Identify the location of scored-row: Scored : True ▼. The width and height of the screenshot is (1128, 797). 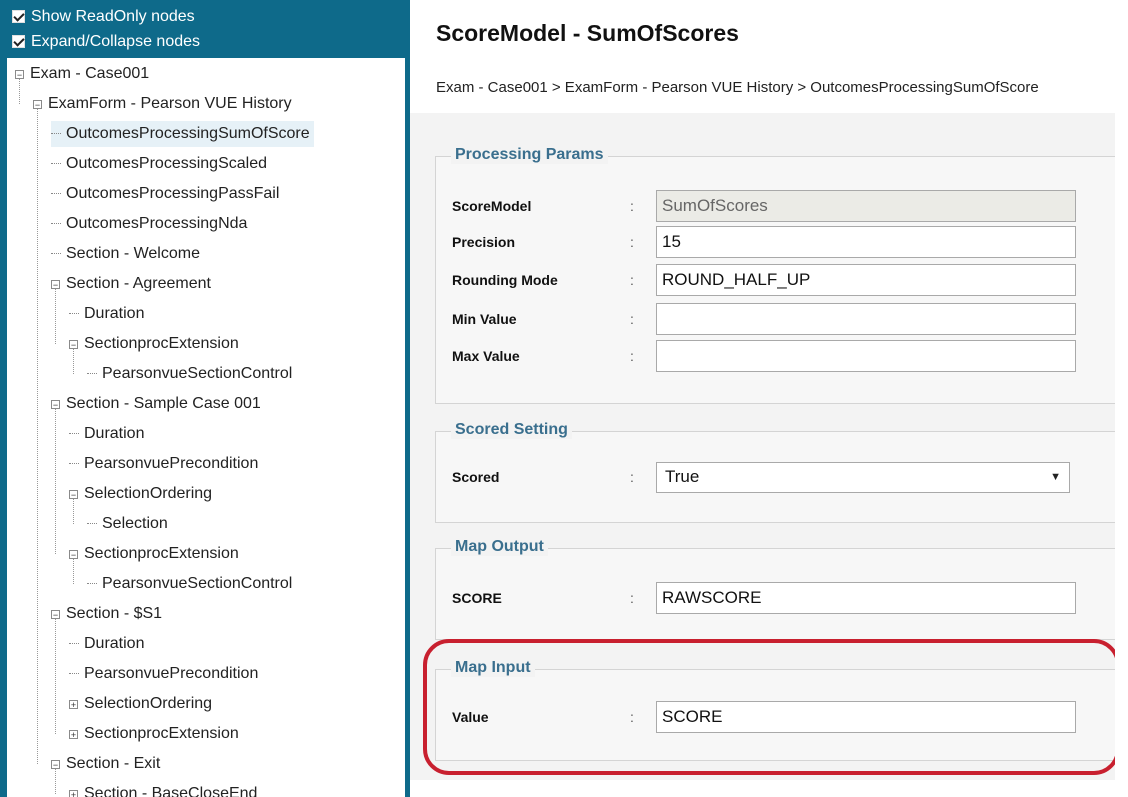
(761, 477).